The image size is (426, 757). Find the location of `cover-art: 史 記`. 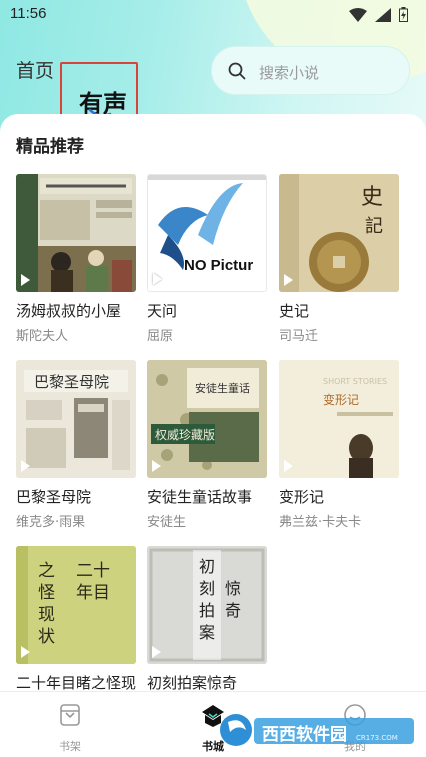

cover-art: 史 記 is located at coordinates (339, 233).